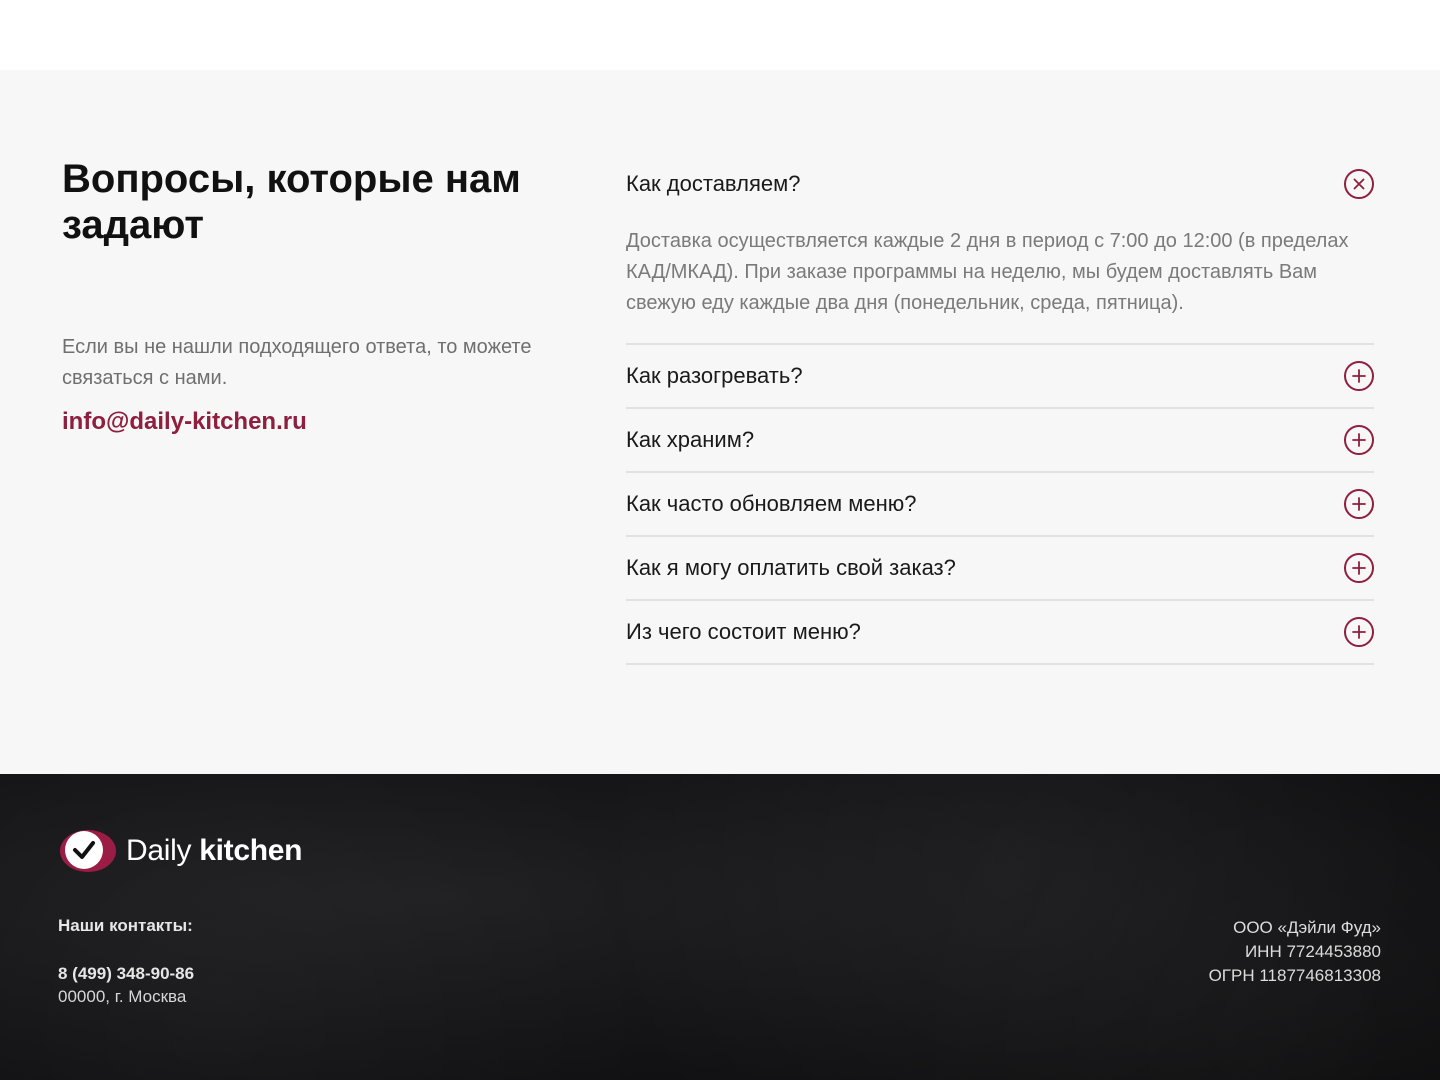 The image size is (1440, 1080). Describe the element at coordinates (743, 631) in the screenshot. I see `faq-question-text: Из чего состоит меню?` at that location.